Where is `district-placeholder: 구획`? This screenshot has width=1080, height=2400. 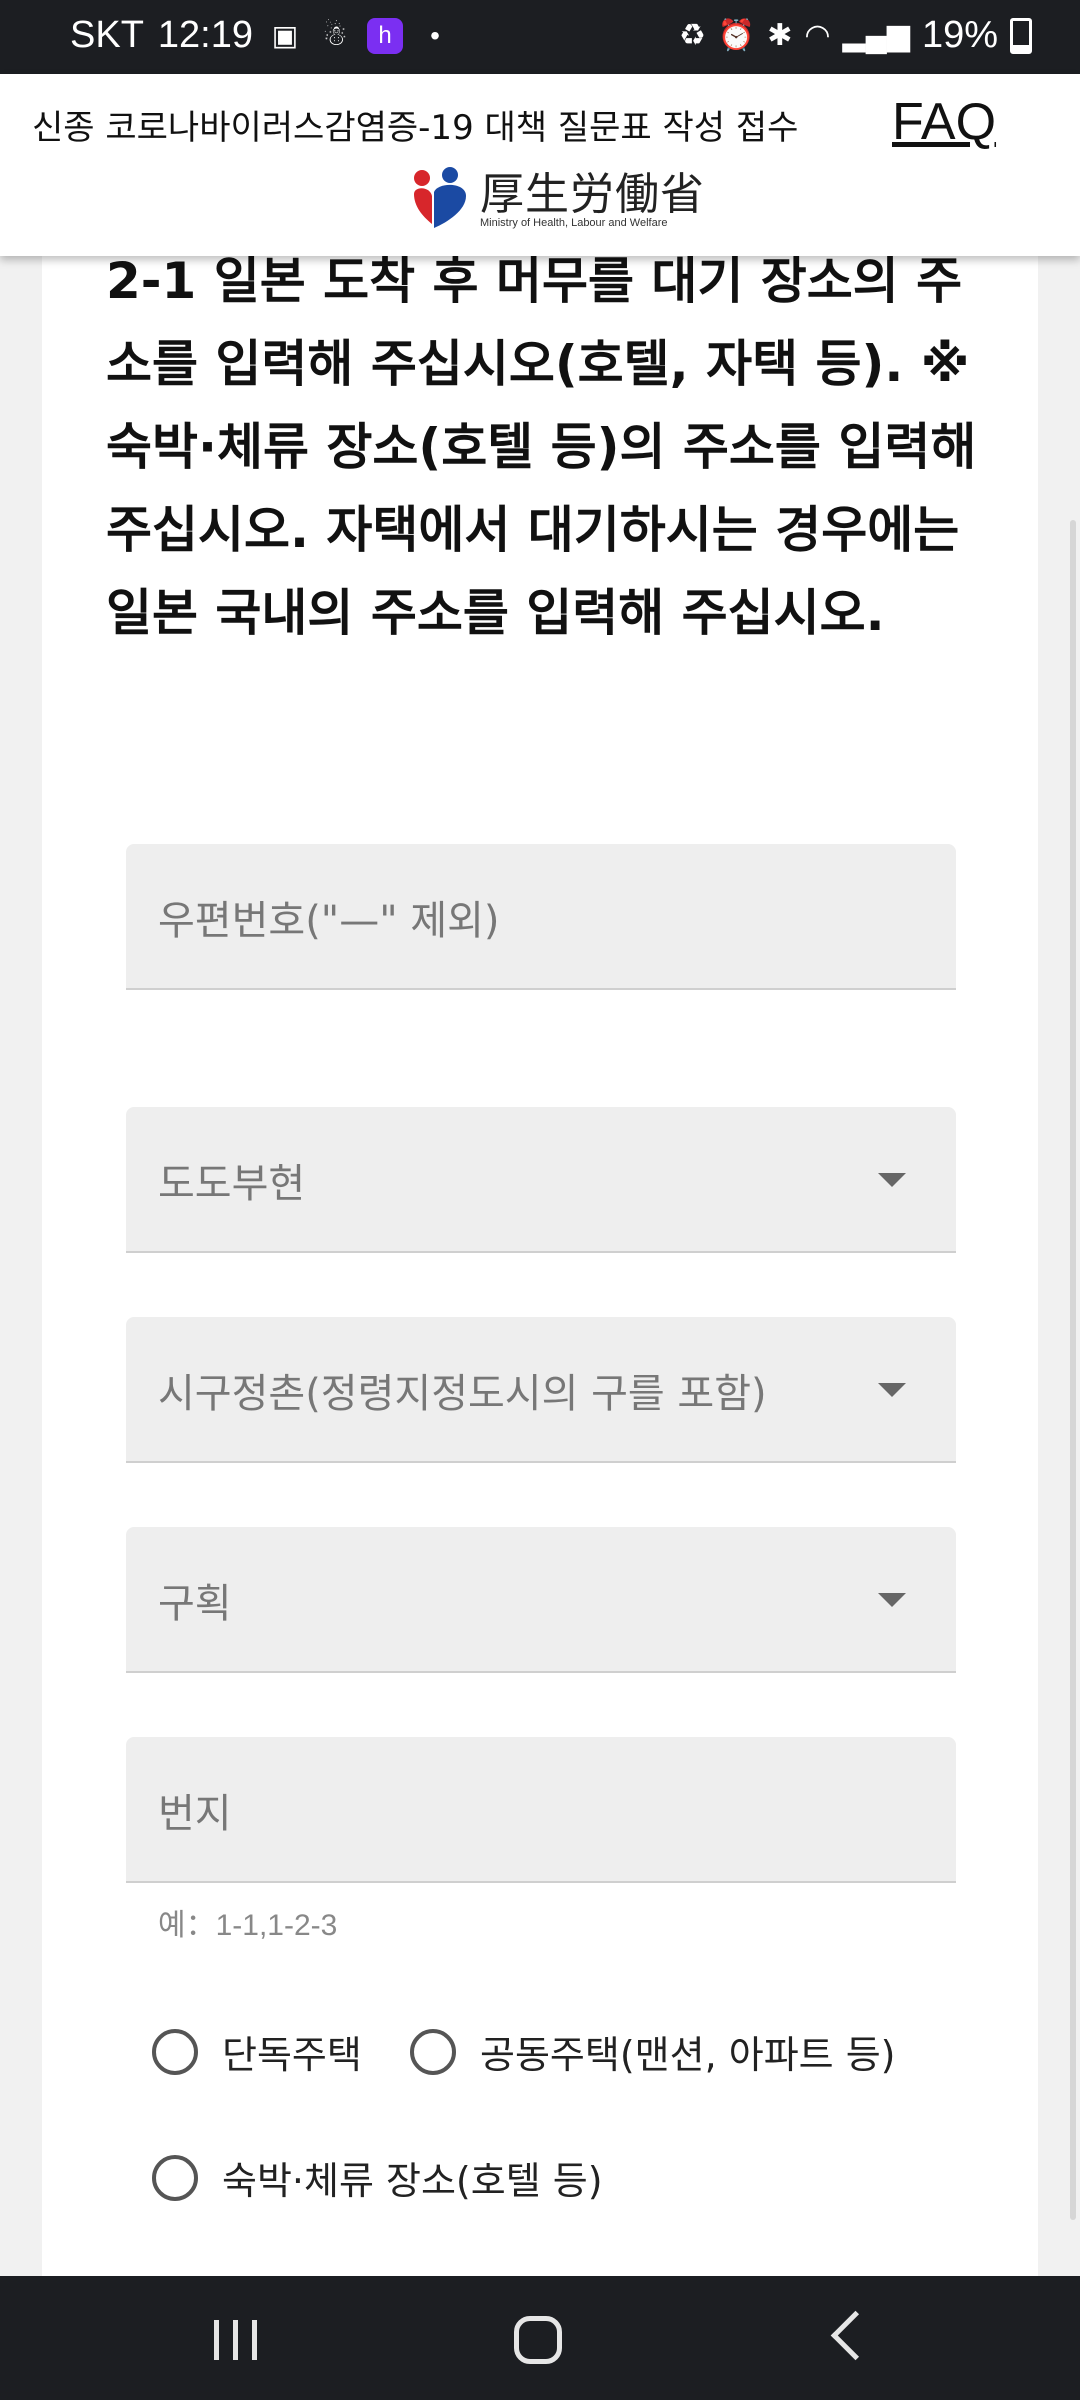
district-placeholder: 구획 is located at coordinates (195, 1604).